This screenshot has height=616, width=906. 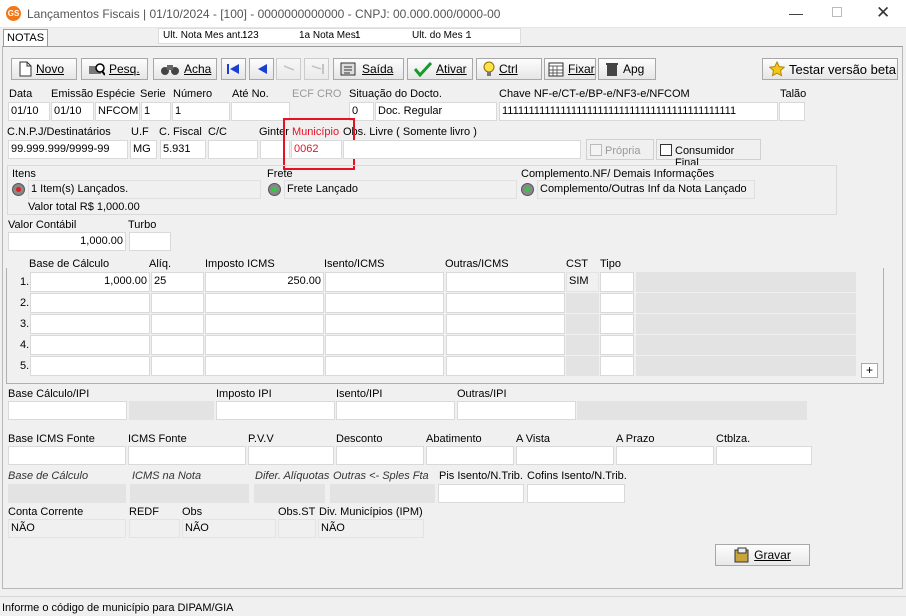 What do you see at coordinates (481, 493) in the screenshot?
I see `pis-field` at bounding box center [481, 493].